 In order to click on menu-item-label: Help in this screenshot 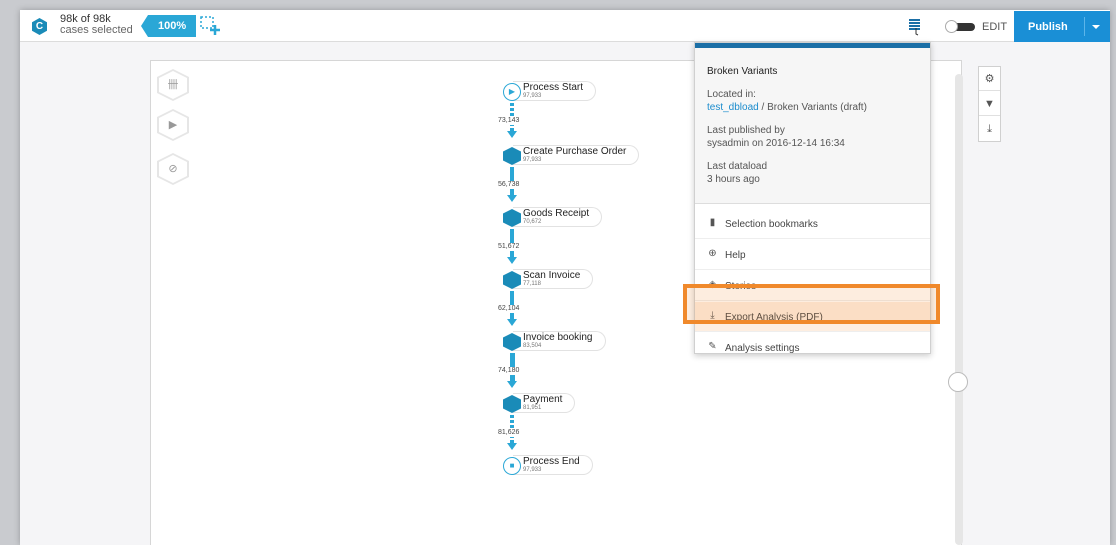, I will do `click(735, 255)`.